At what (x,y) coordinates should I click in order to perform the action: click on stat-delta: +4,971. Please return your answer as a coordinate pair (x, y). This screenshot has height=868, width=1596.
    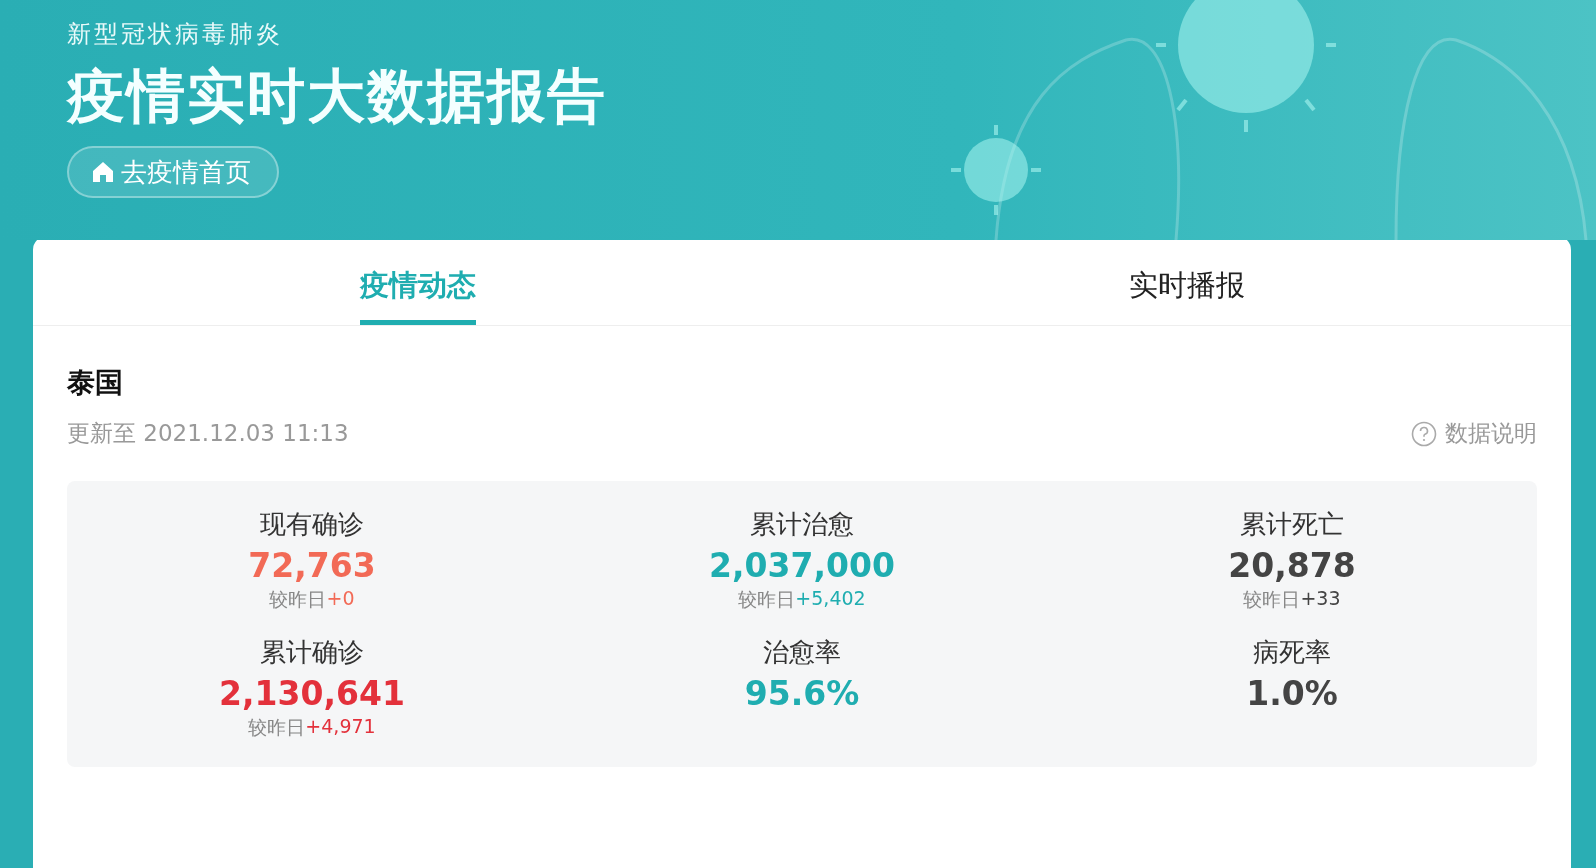
    Looking at the image, I should click on (340, 727).